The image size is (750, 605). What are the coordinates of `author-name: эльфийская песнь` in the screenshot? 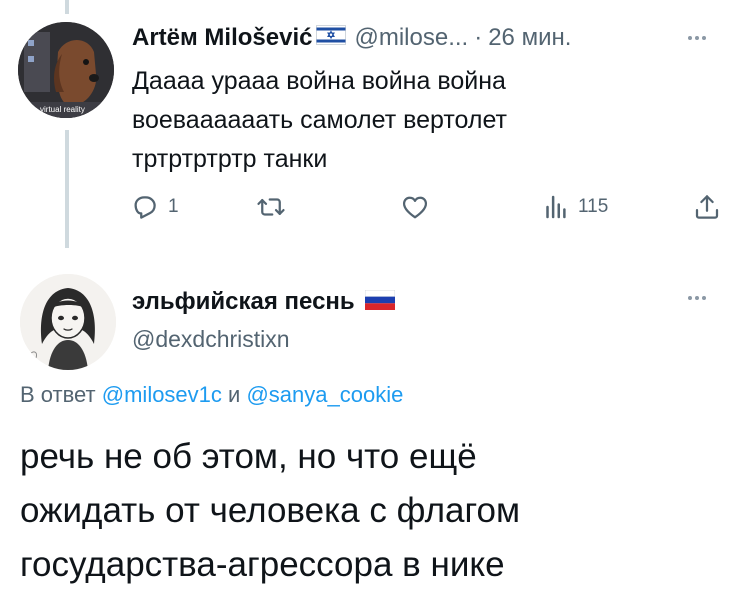 It's located at (243, 302).